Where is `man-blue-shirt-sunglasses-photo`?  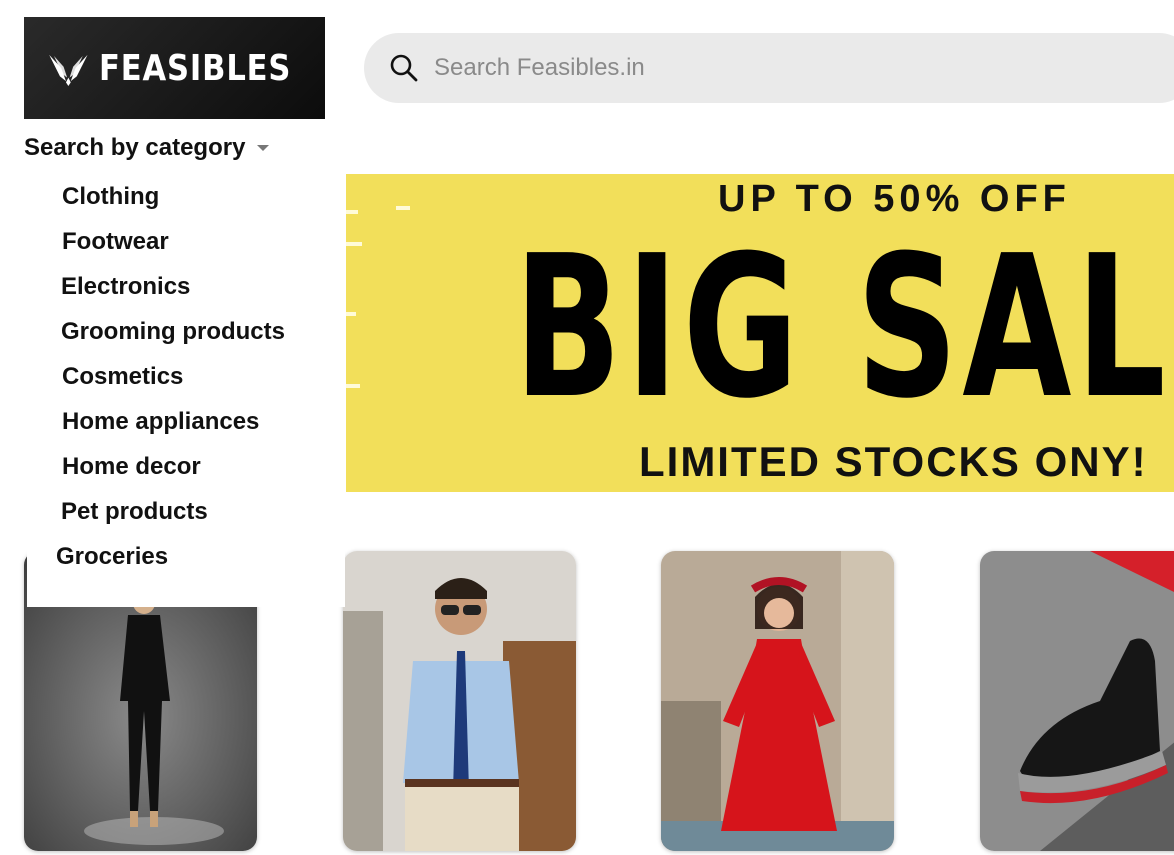
man-blue-shirt-sunglasses-photo is located at coordinates (459, 701).